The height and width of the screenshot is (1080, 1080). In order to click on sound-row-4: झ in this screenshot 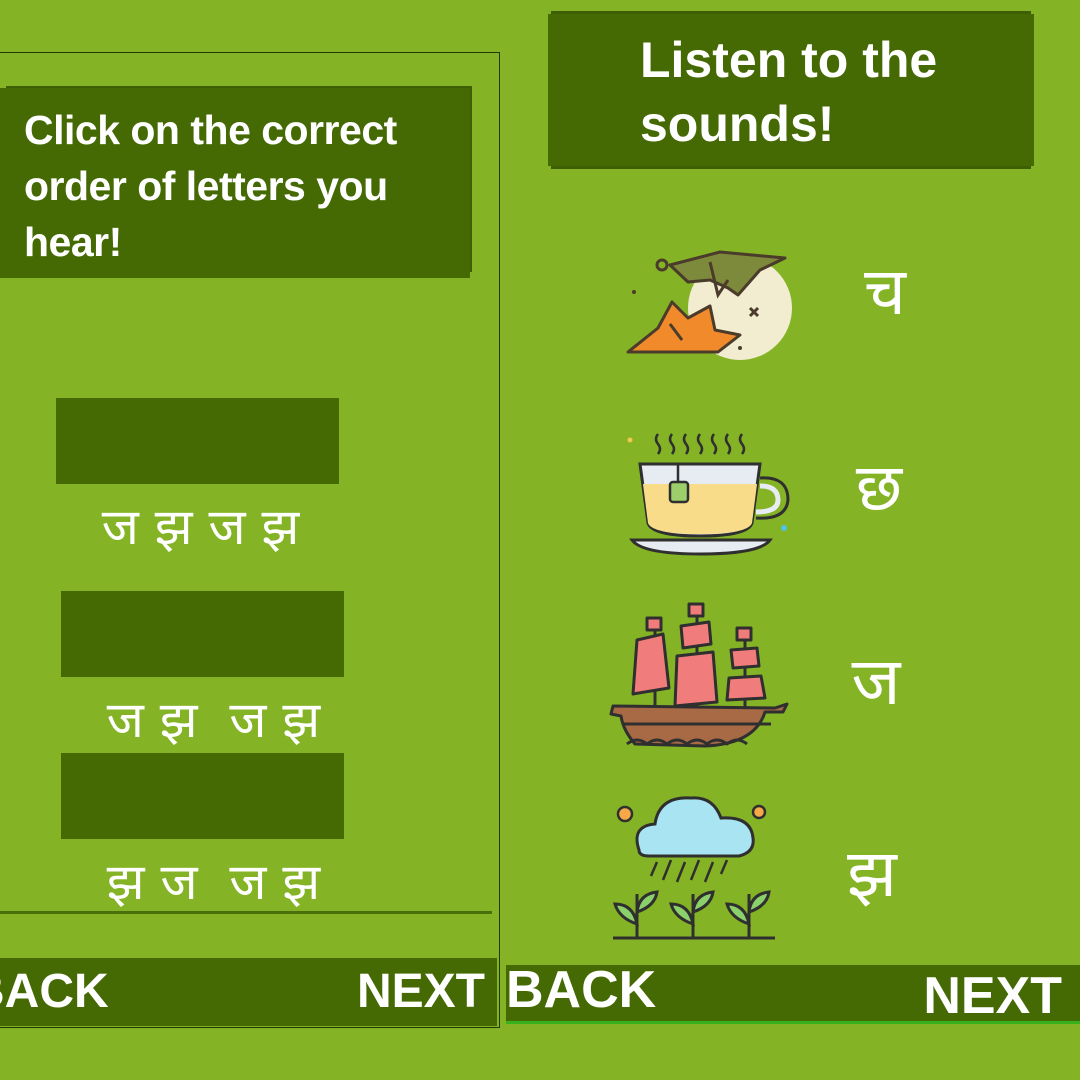, I will do `click(770, 870)`.